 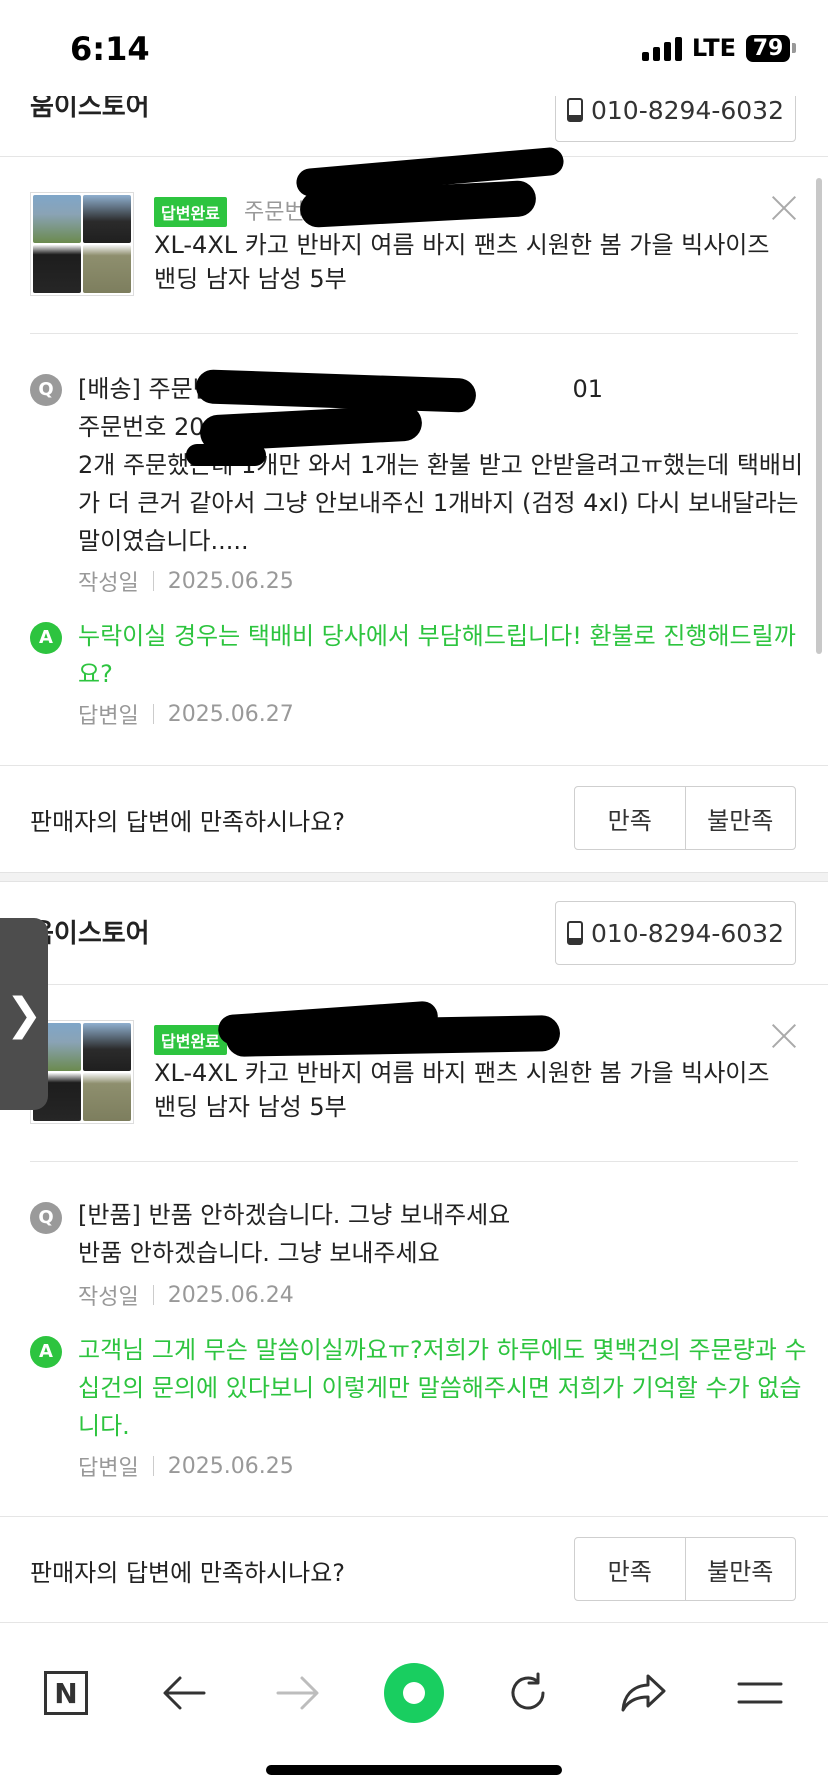 What do you see at coordinates (437, 636) in the screenshot?
I see `answer-line: 누락이실 경우는 택배비 당사에서 부담해드립니다! 환불로 진행해드릴까` at bounding box center [437, 636].